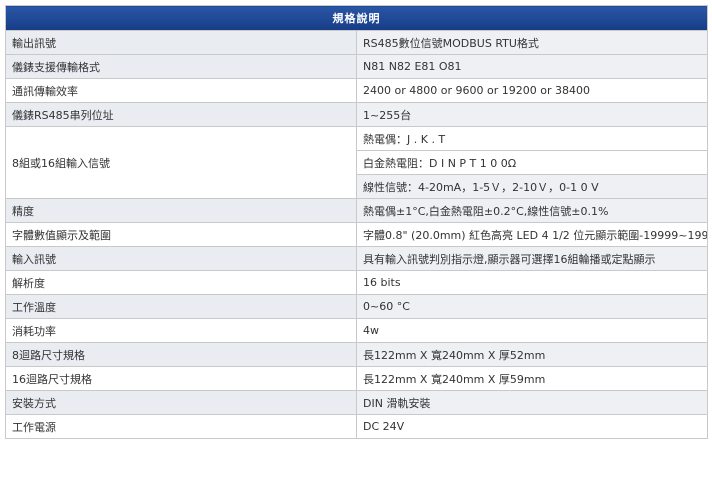 The width and height of the screenshot is (712, 496). What do you see at coordinates (532, 42) in the screenshot?
I see `row-value: RS485數位信號MODBUS RTU格式` at bounding box center [532, 42].